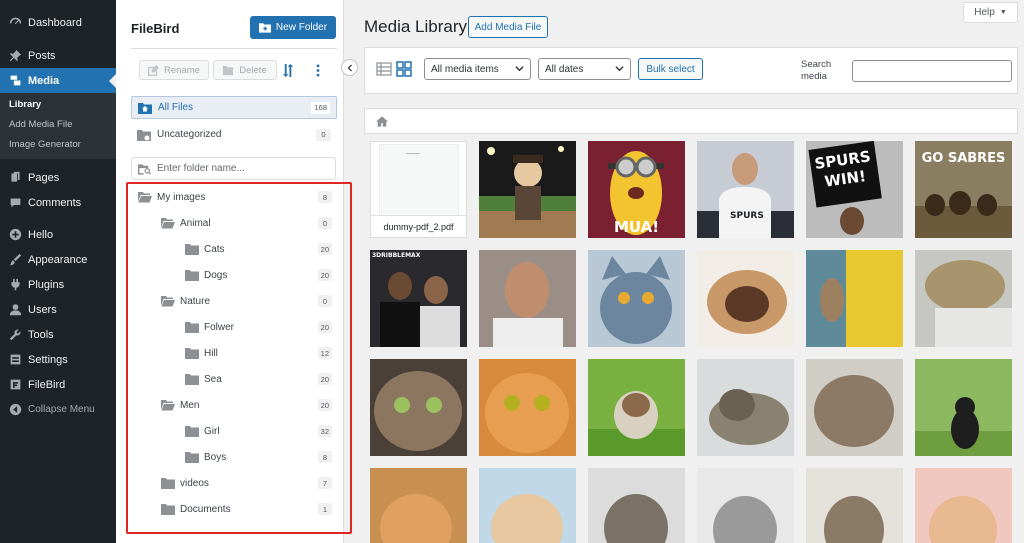  Describe the element at coordinates (58, 284) in the screenshot. I see `menu-plugins: Plugins` at that location.